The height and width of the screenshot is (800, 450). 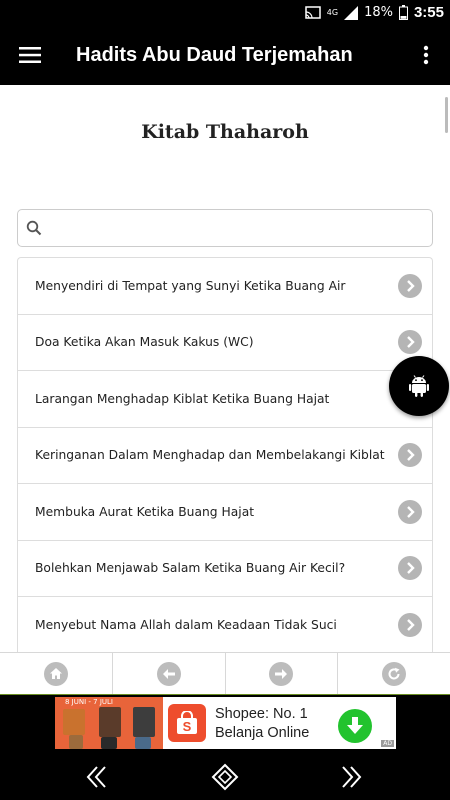 I want to click on diamond-home-icon, so click(x=225, y=777).